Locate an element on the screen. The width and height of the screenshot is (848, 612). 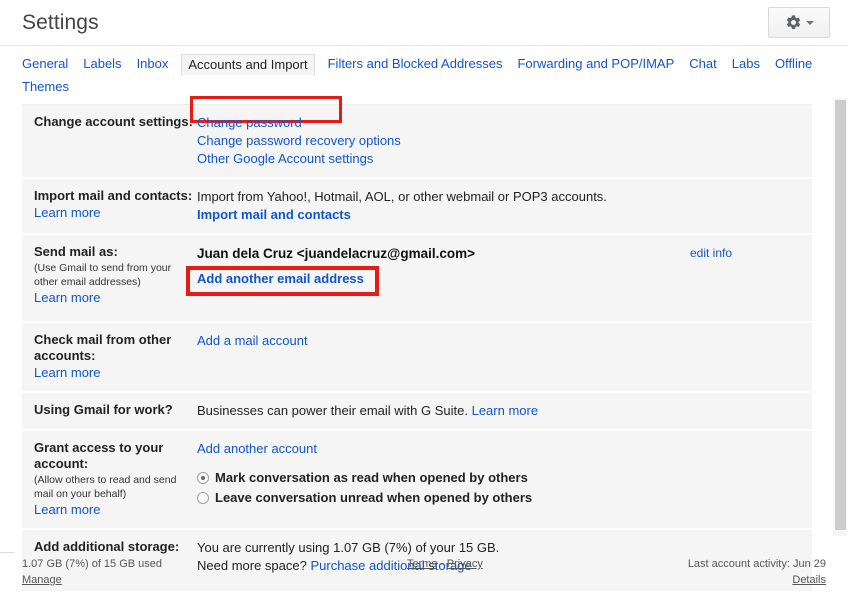
send-mail-as-learn-more-link: Learn more is located at coordinates (67, 297).